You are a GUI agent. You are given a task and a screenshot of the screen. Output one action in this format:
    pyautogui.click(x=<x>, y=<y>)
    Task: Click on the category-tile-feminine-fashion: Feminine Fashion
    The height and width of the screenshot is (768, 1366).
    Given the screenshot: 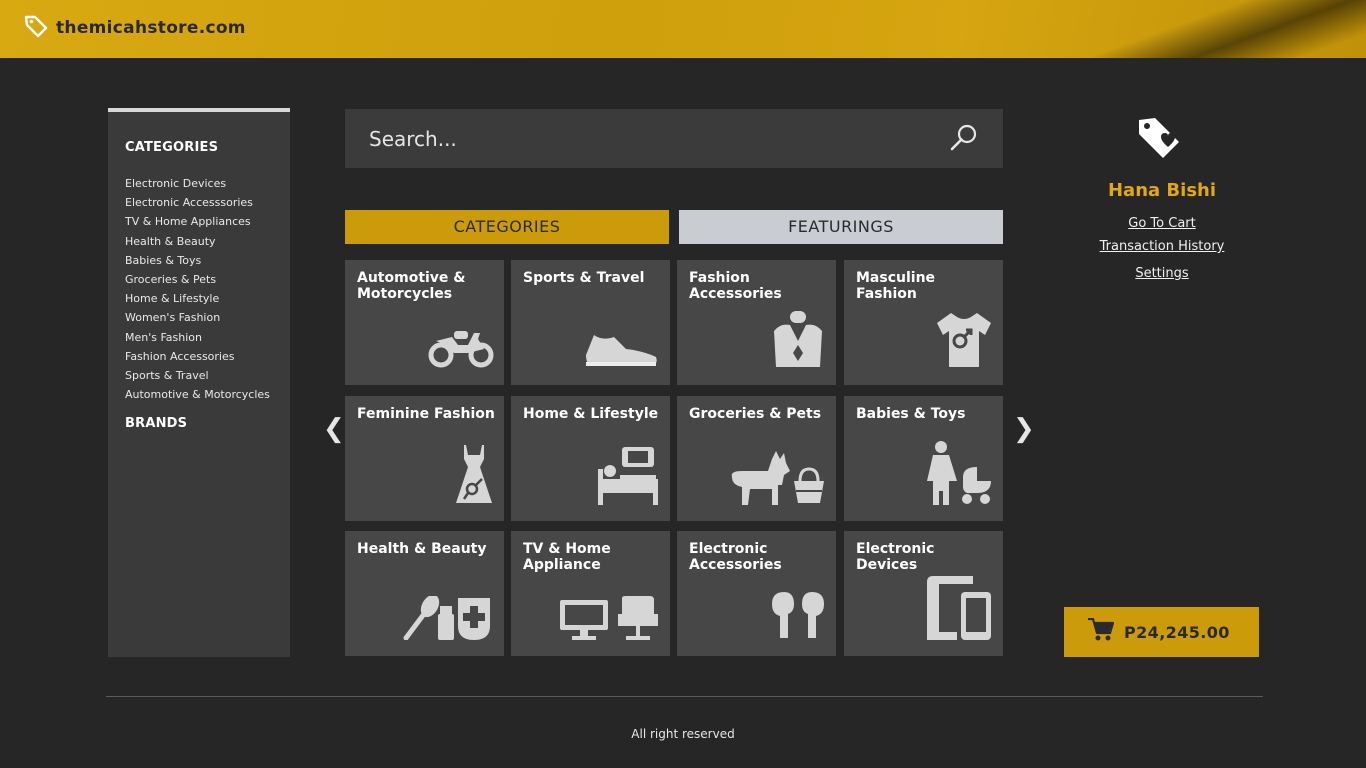 What is the action you would take?
    pyautogui.click(x=424, y=458)
    